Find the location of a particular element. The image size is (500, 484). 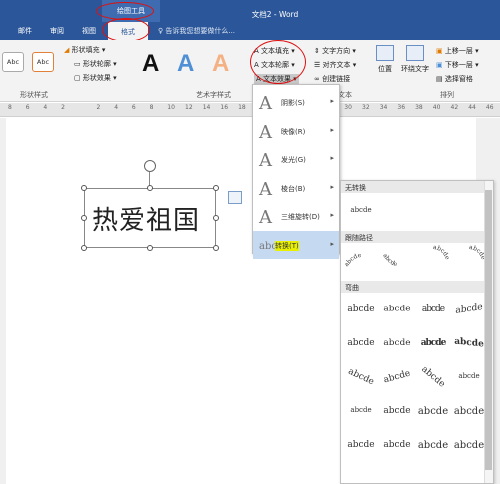

shape-style-swatch-2: Abc is located at coordinates (43, 62).